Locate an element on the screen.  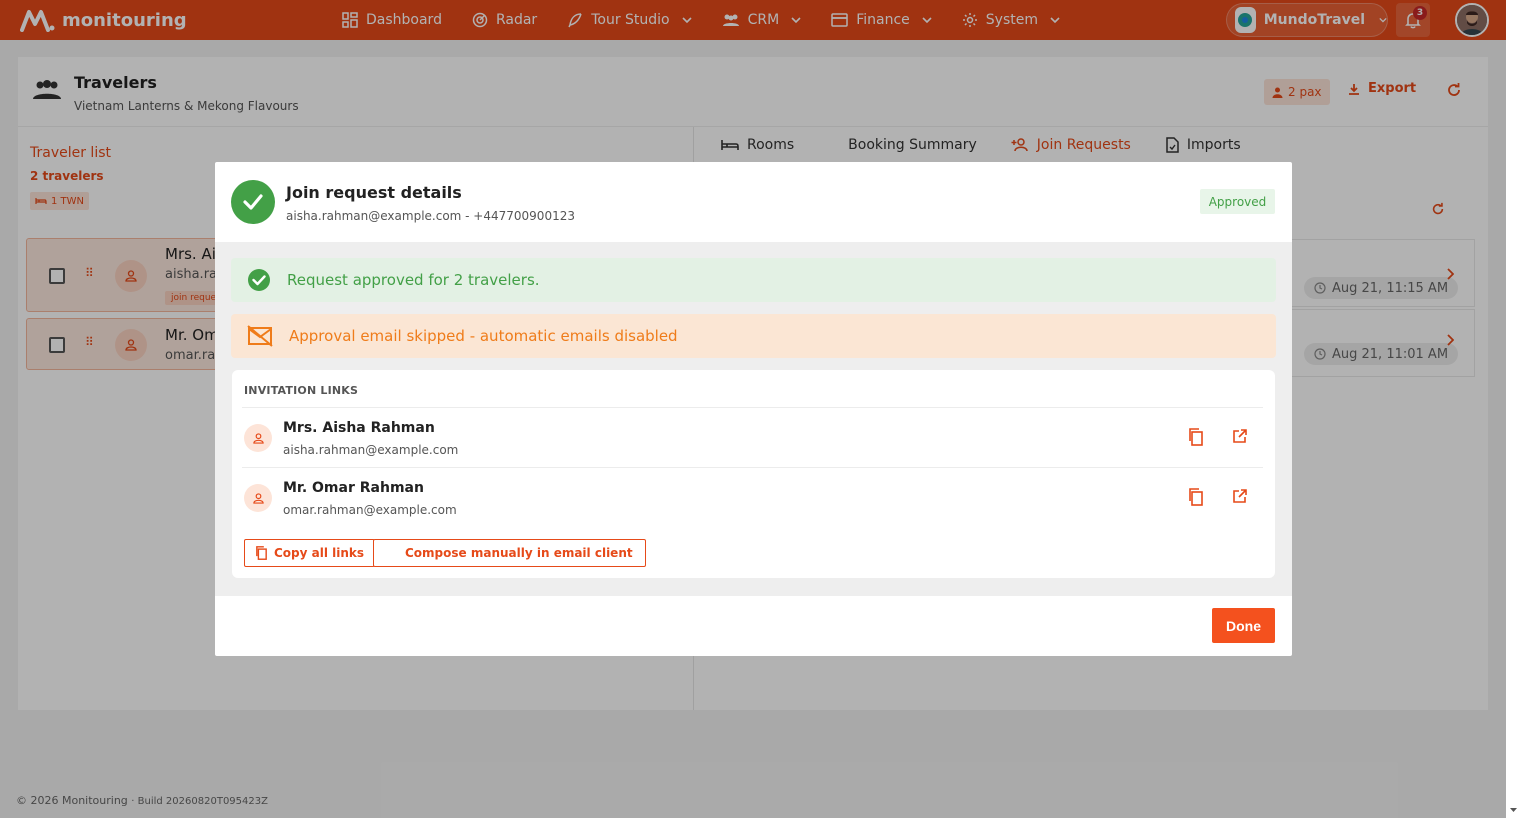
invitation-link-row: Mr. Omar Rahman omar.rahman@example.com is located at coordinates (752, 497).